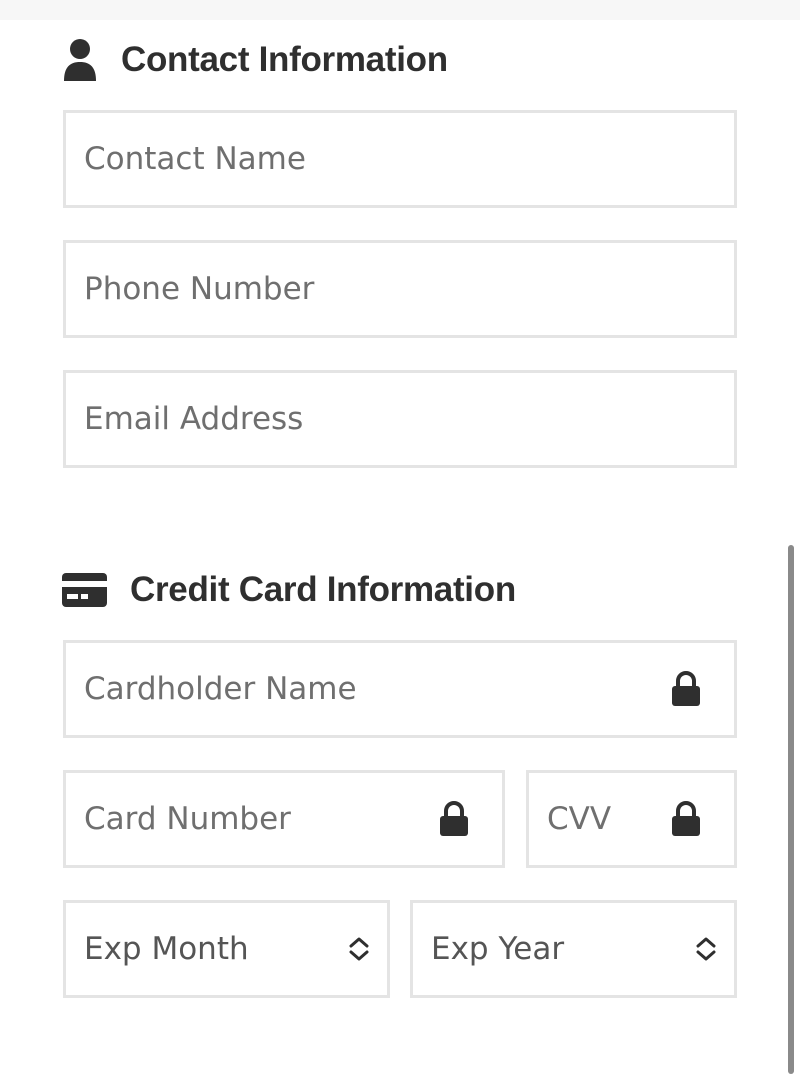 This screenshot has height=1074, width=800. I want to click on credit-card-icon, so click(84, 590).